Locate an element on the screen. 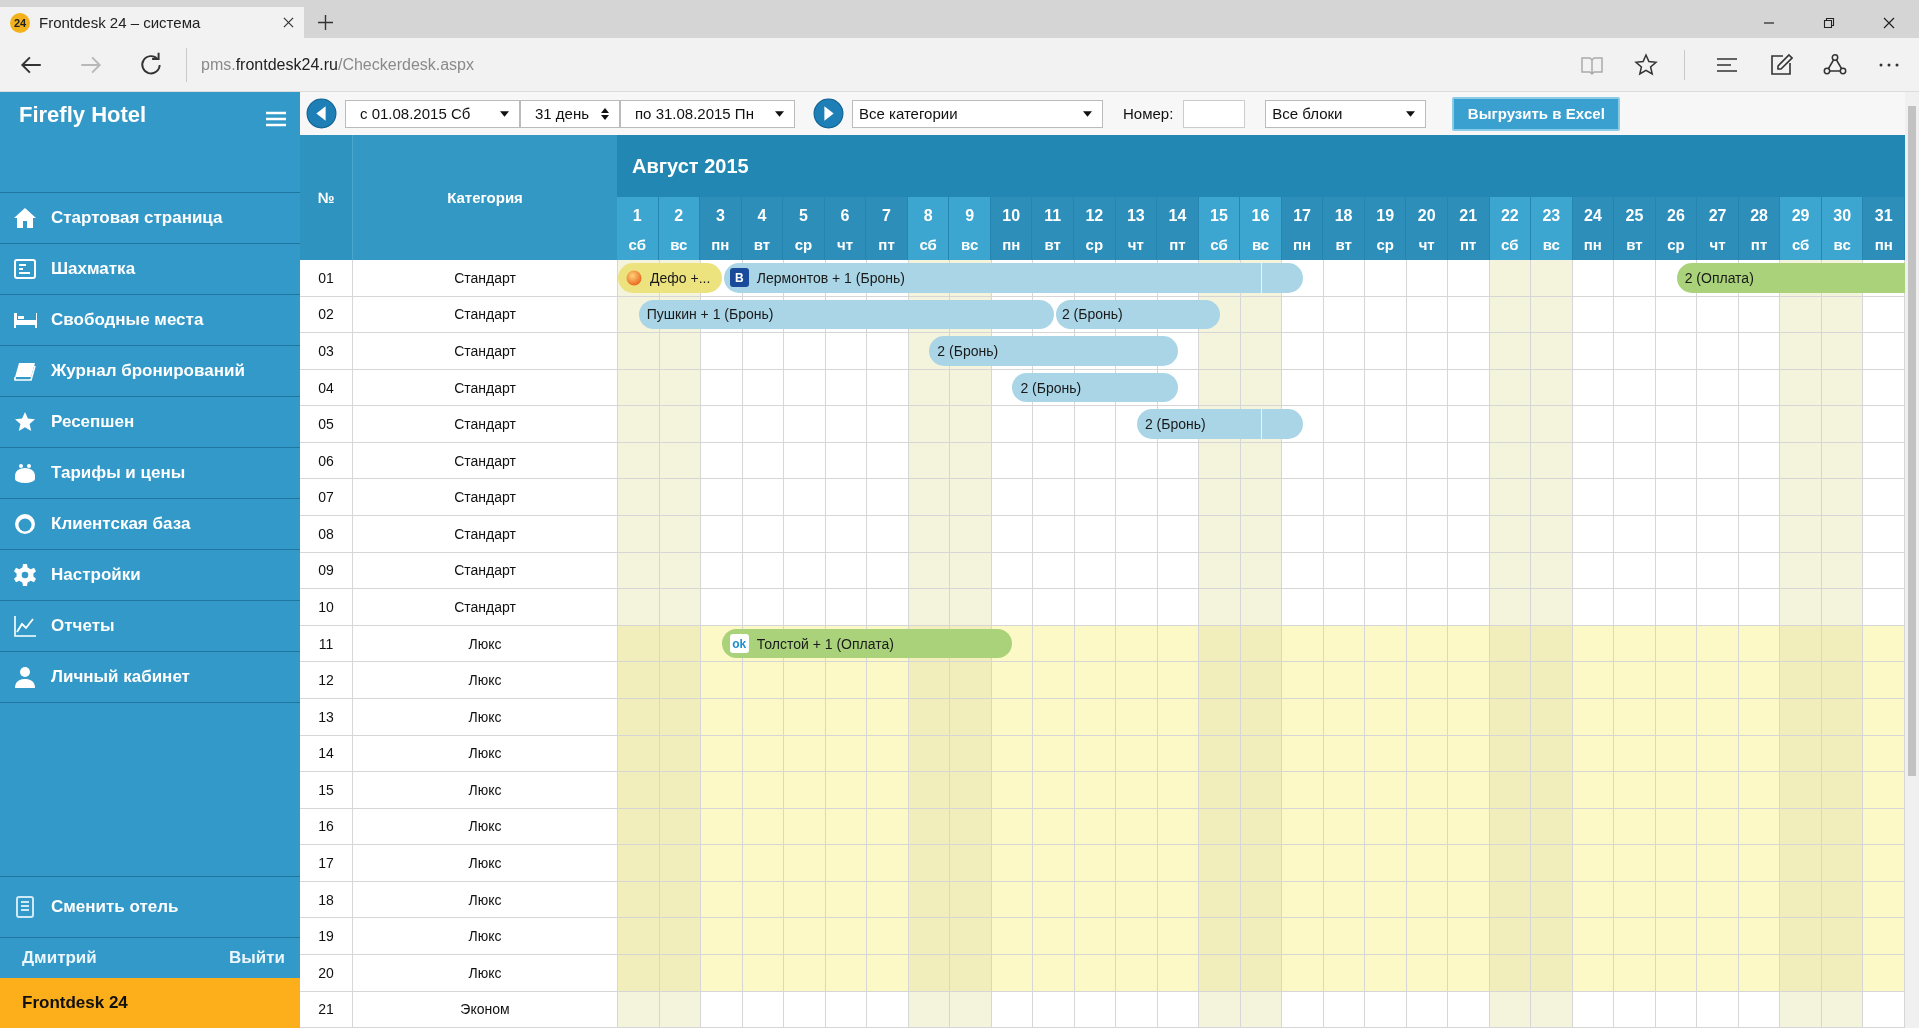 This screenshot has width=1919, height=1028. day-header: 1 сб is located at coordinates (638, 228).